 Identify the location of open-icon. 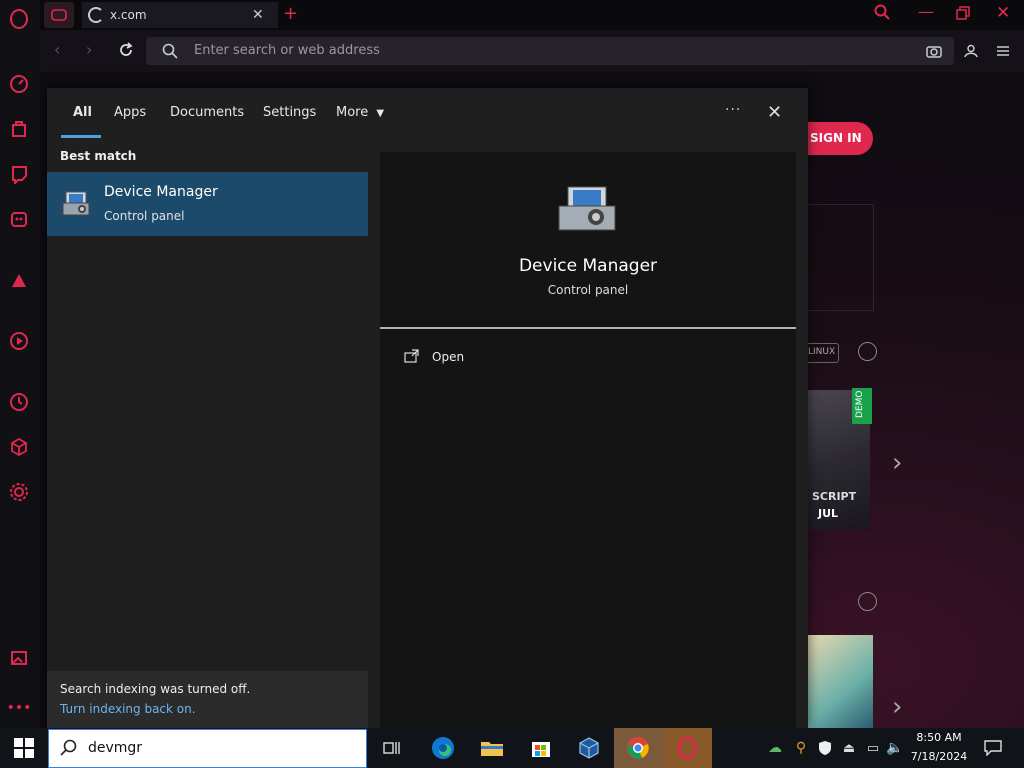
(412, 357).